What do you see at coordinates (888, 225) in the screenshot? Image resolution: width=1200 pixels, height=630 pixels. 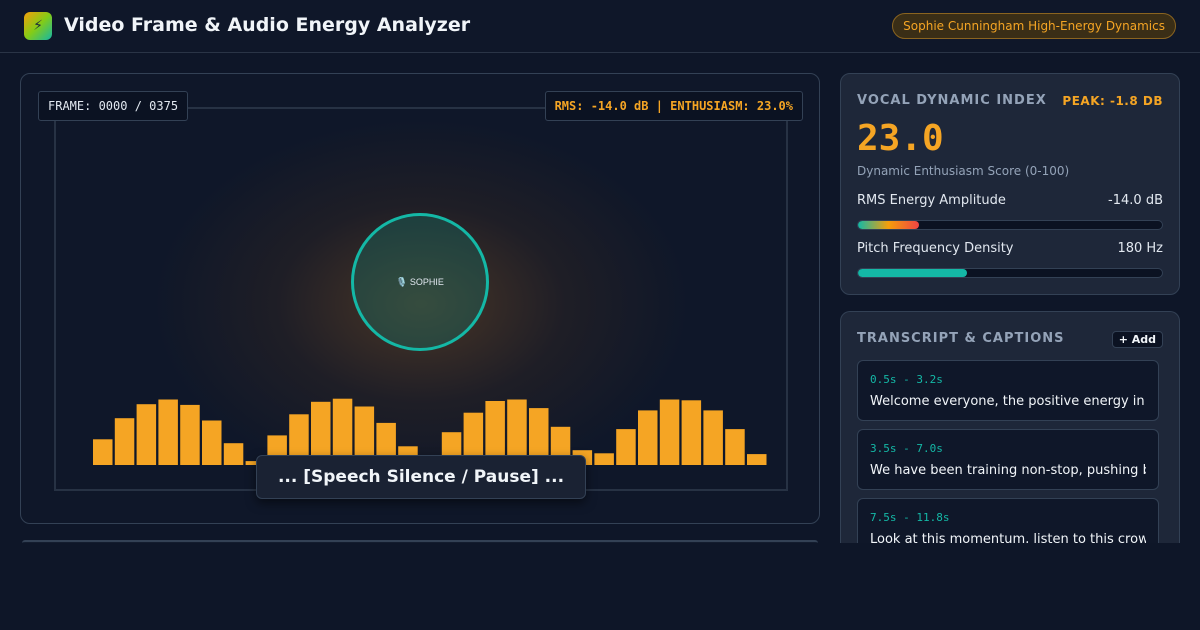 I see `rms-bar-fill` at bounding box center [888, 225].